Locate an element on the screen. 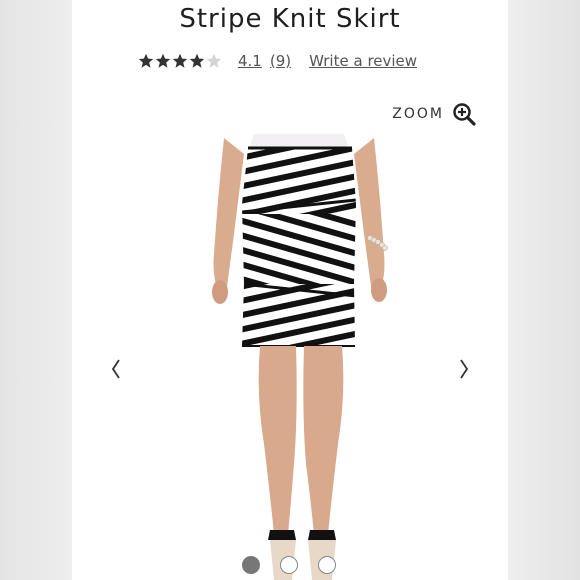 The height and width of the screenshot is (580, 580). write-review-link: Write a review is located at coordinates (363, 61).